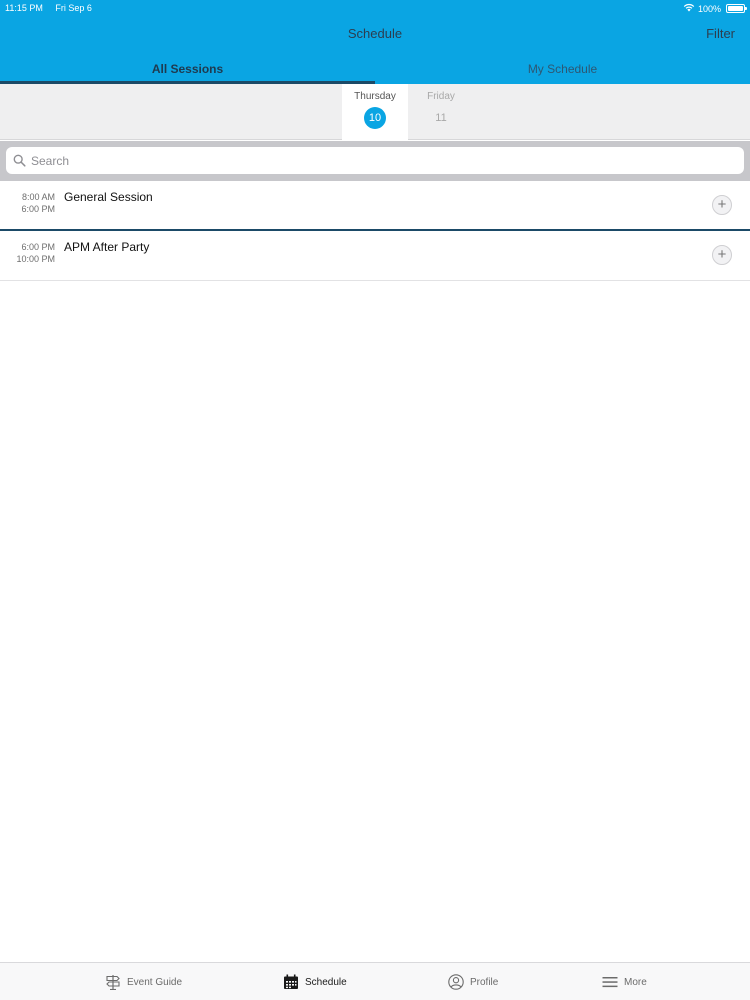  What do you see at coordinates (709, 8) in the screenshot?
I see `battery-percent: 100%` at bounding box center [709, 8].